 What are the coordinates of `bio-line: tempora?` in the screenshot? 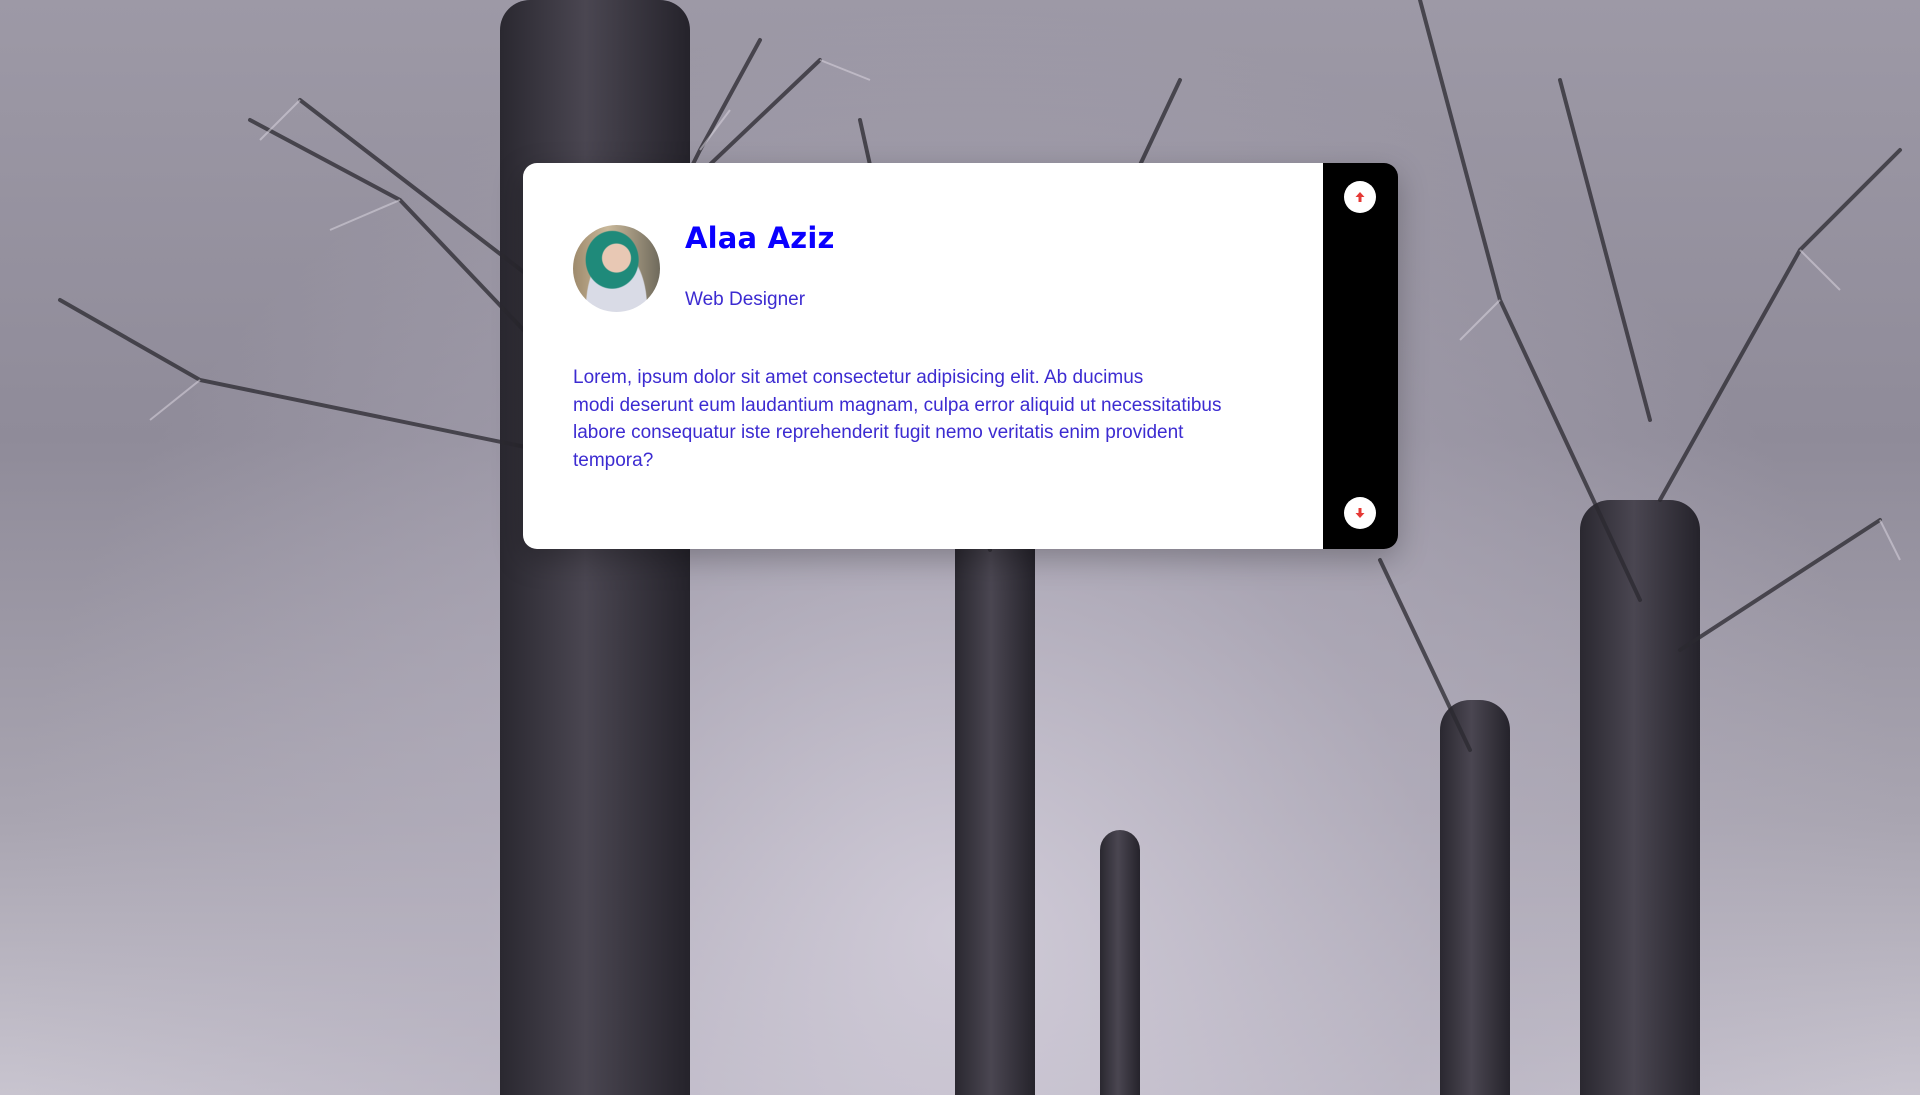 It's located at (613, 460).